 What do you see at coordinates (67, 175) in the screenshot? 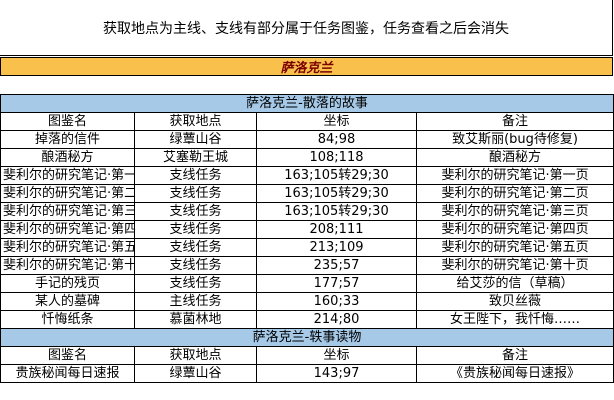
I see `item-name-cell: 斐利尔的研究笔记·第一页` at bounding box center [67, 175].